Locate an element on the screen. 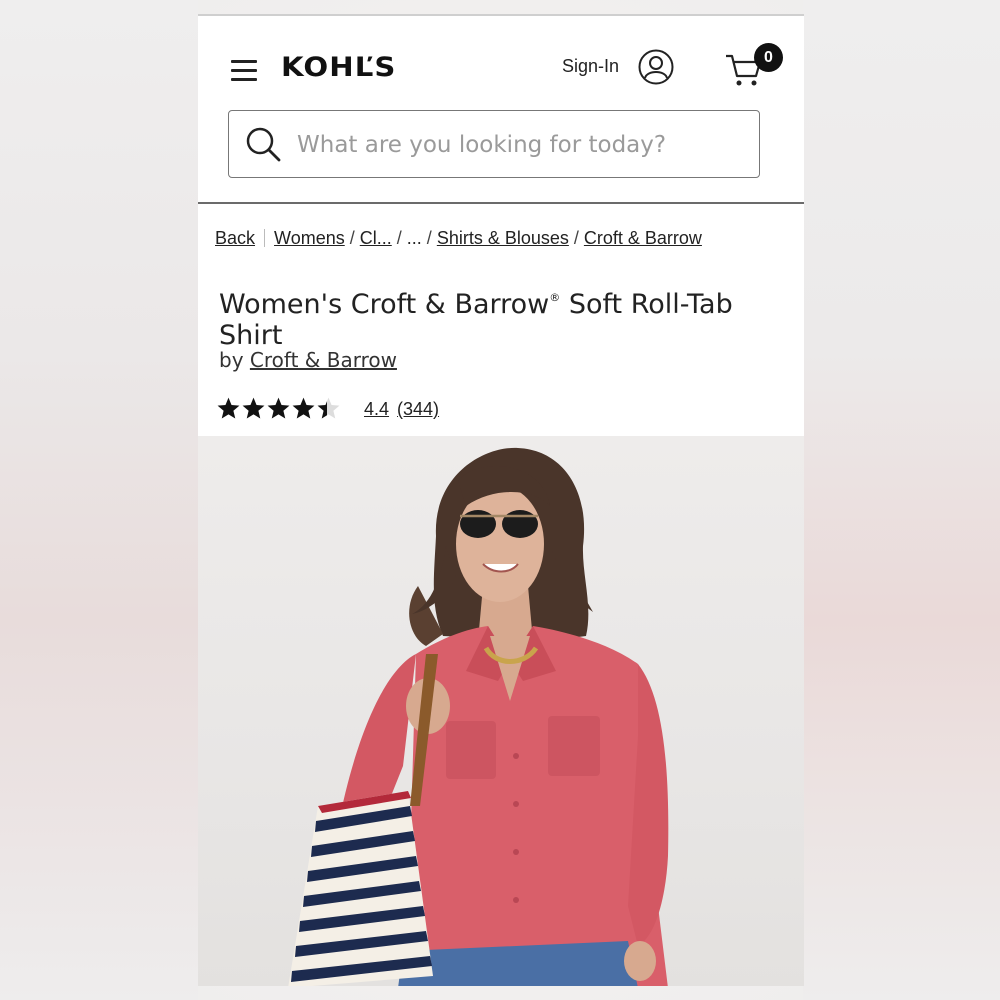  cart-count-badge: 0 is located at coordinates (768, 57).